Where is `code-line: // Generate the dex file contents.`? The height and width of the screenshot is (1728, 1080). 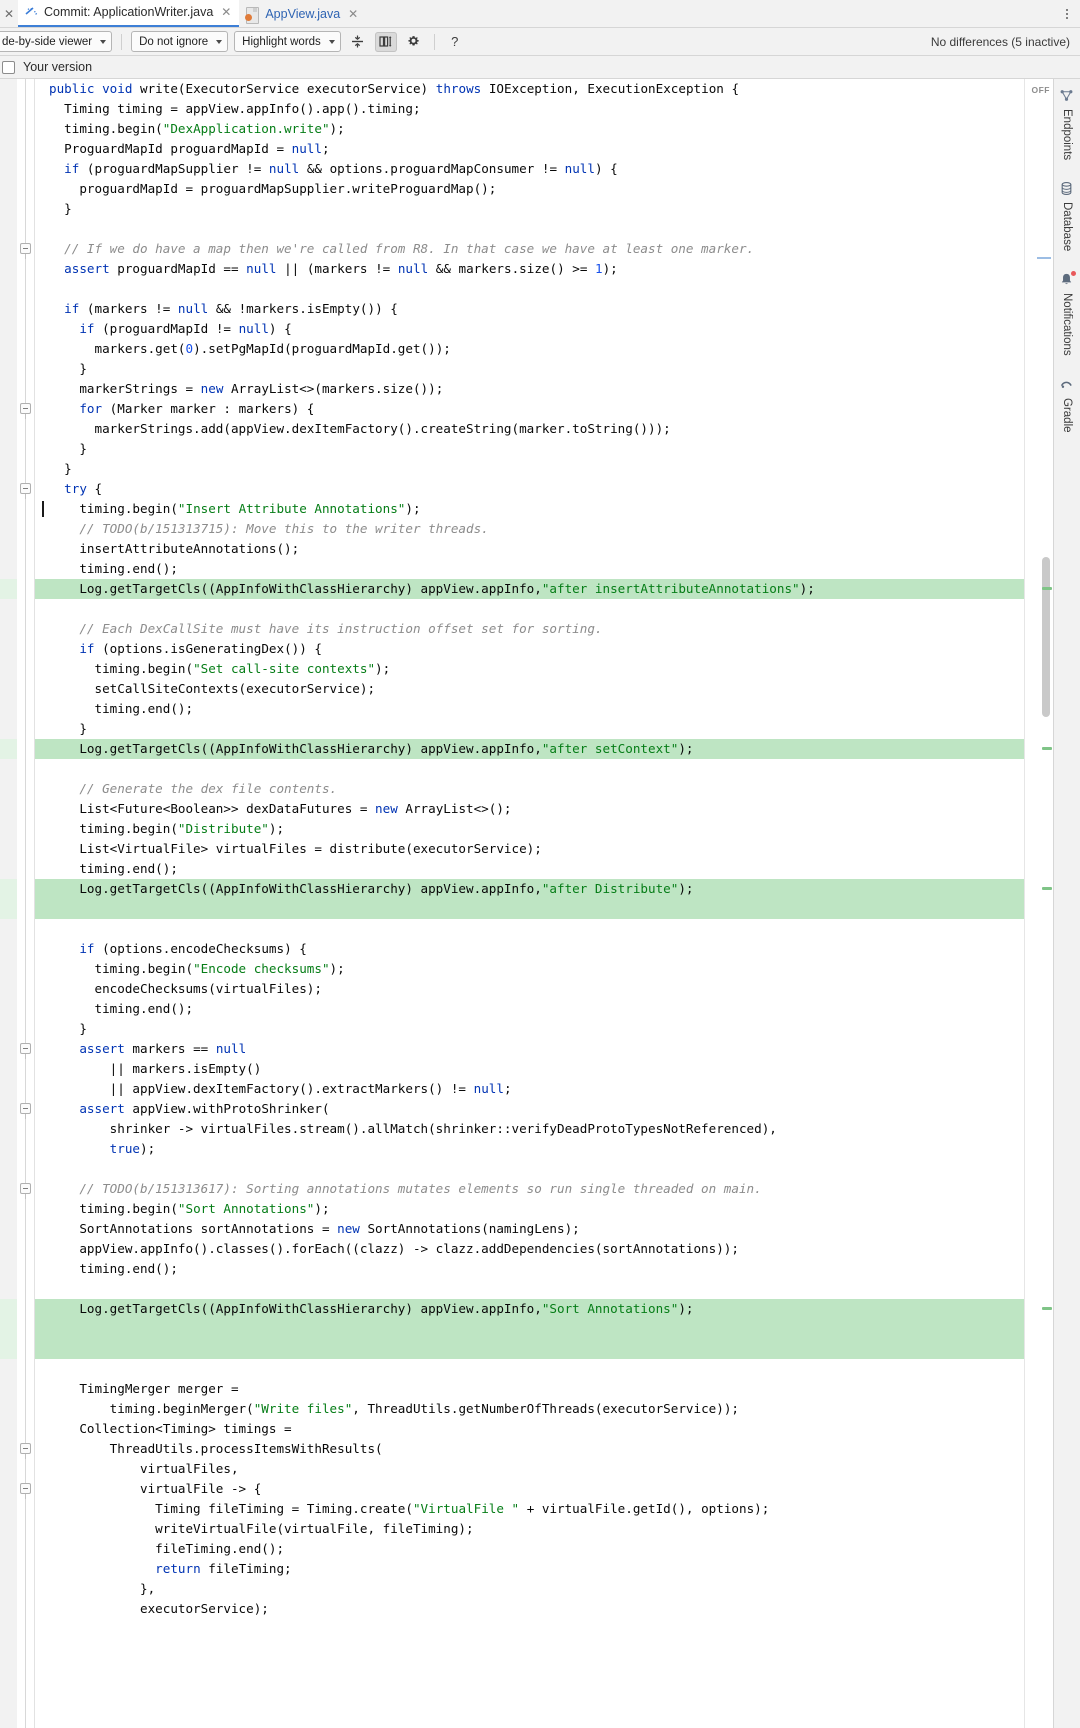
code-line: // Generate the dex file contents. is located at coordinates (529, 789).